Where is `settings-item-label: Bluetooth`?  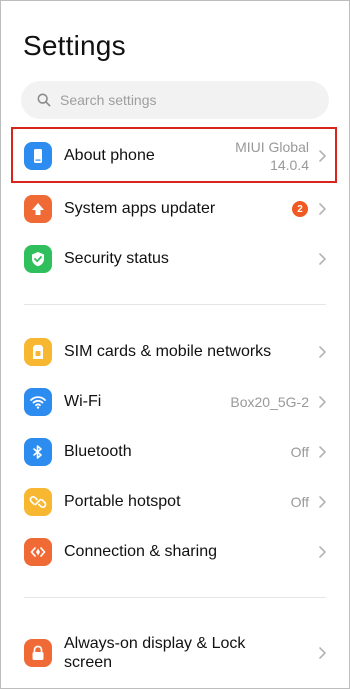 settings-item-label: Bluetooth is located at coordinates (98, 451).